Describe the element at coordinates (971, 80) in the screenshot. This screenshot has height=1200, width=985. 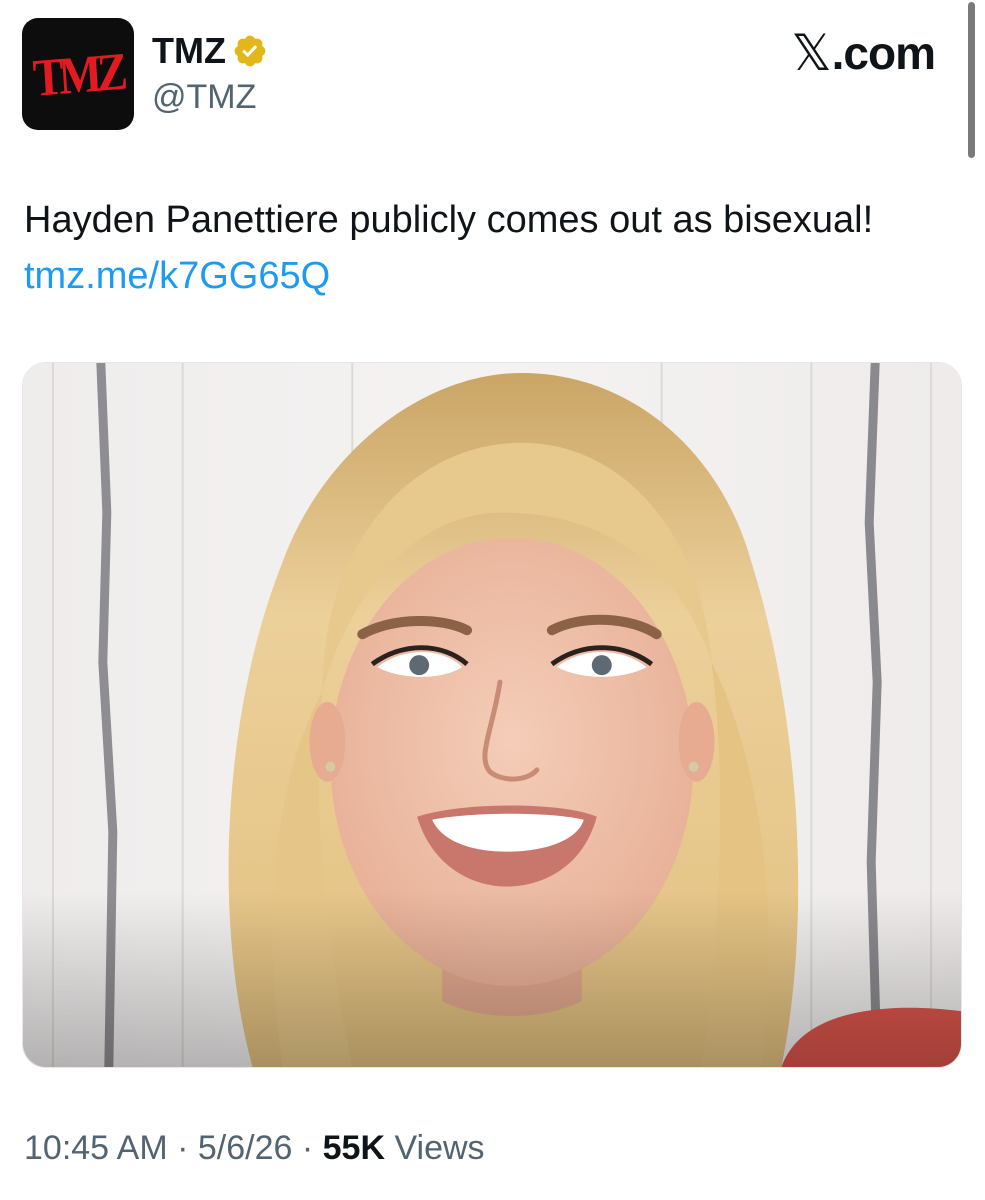
I see `scrollbar` at that location.